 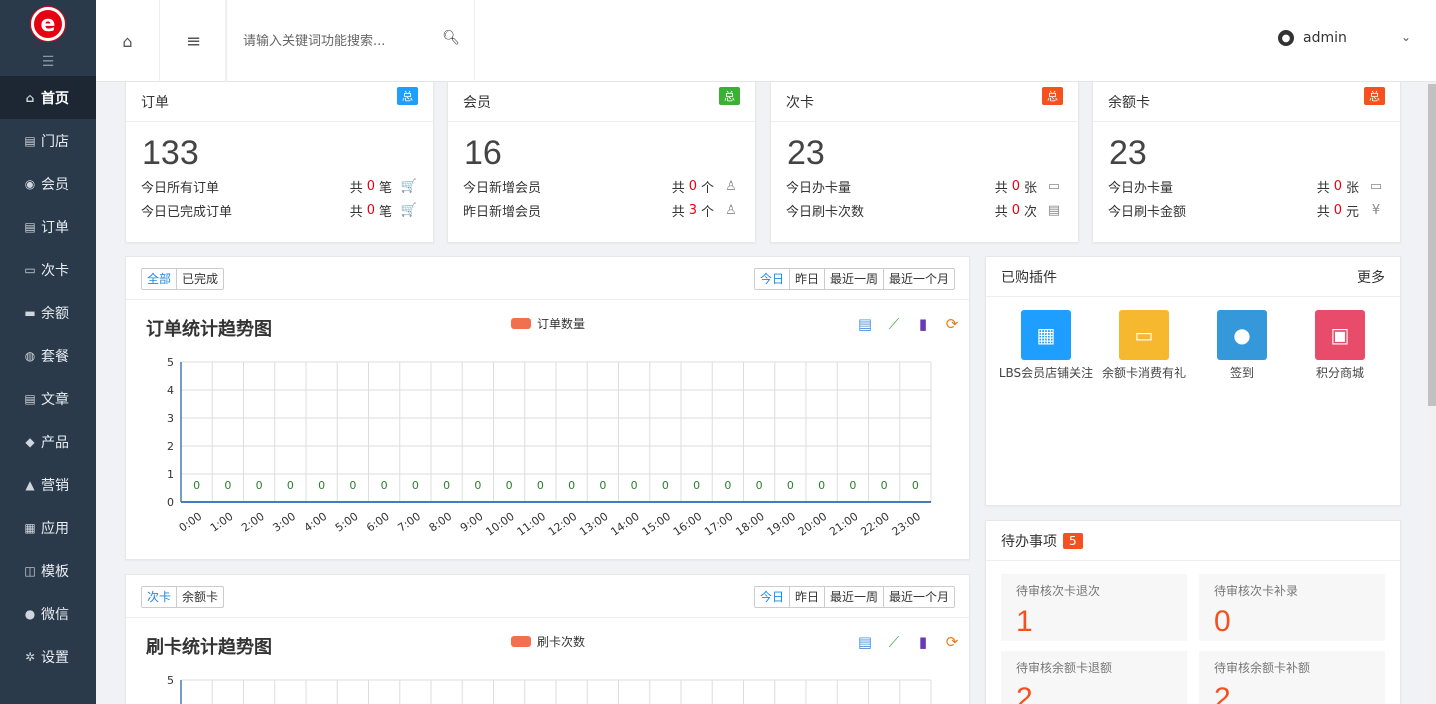 What do you see at coordinates (1141, 188) in the screenshot?
I see `stat-row-label: 今日办卡量` at bounding box center [1141, 188].